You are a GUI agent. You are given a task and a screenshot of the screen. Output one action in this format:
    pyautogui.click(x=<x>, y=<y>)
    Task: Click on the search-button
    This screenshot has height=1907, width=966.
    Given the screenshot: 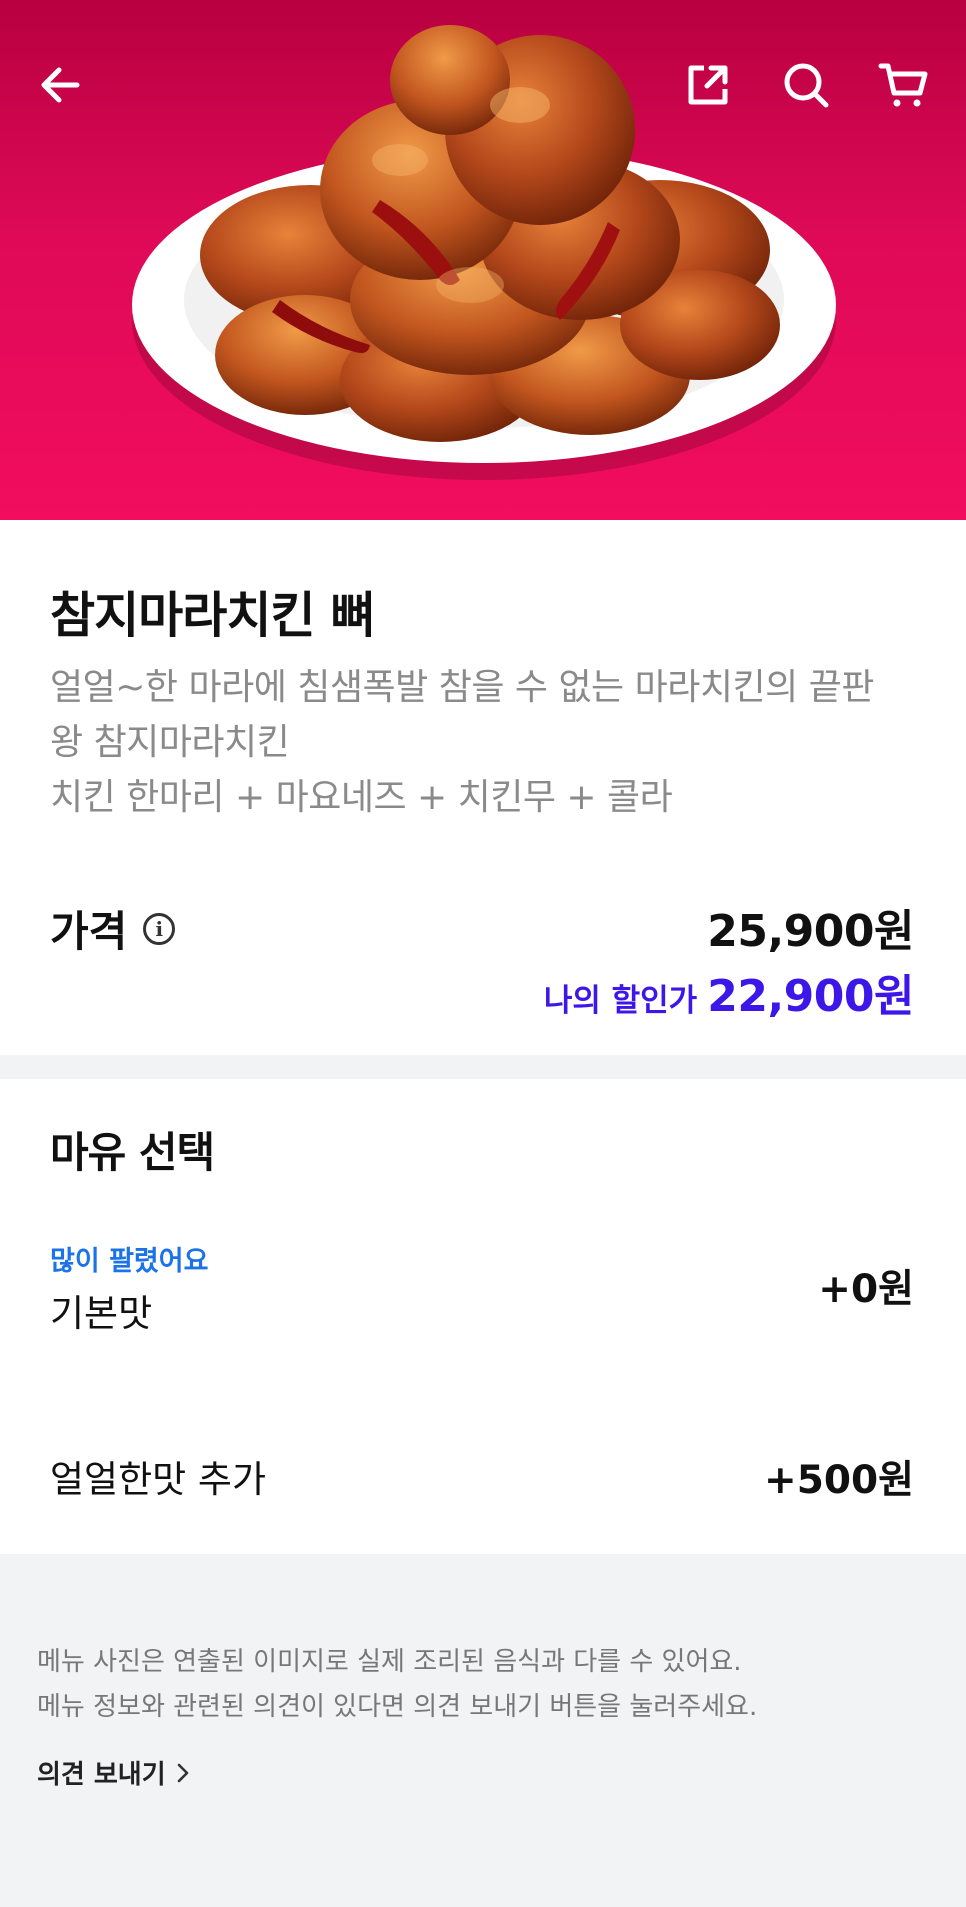 What is the action you would take?
    pyautogui.click(x=806, y=85)
    